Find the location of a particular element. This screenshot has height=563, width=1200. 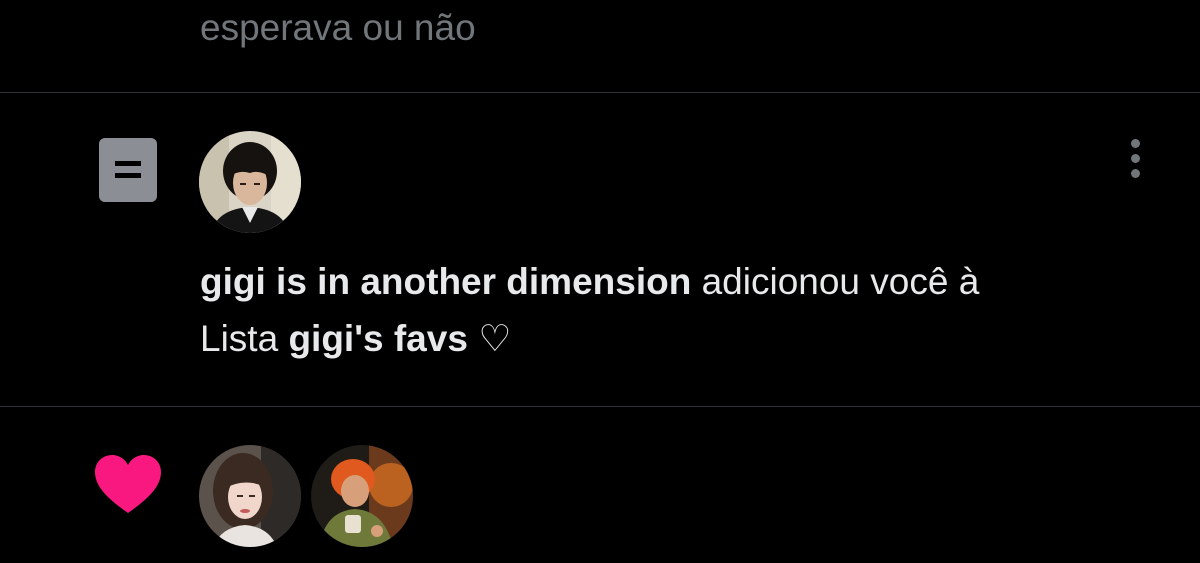

list-icon is located at coordinates (128, 170).